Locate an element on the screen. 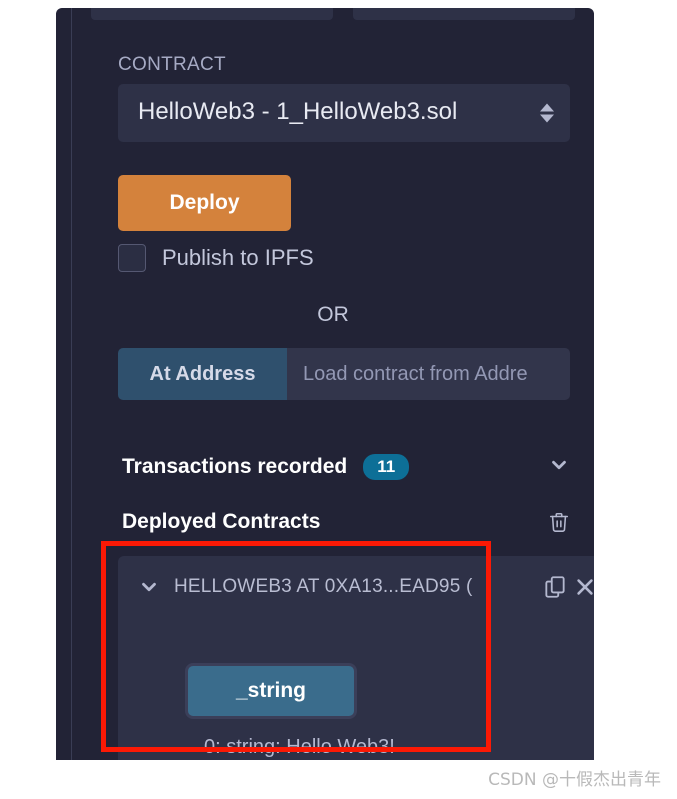 The image size is (677, 799). deployed-contract-title: HELLOWEB3 AT 0XA13...EAD95 (M is located at coordinates (324, 586).